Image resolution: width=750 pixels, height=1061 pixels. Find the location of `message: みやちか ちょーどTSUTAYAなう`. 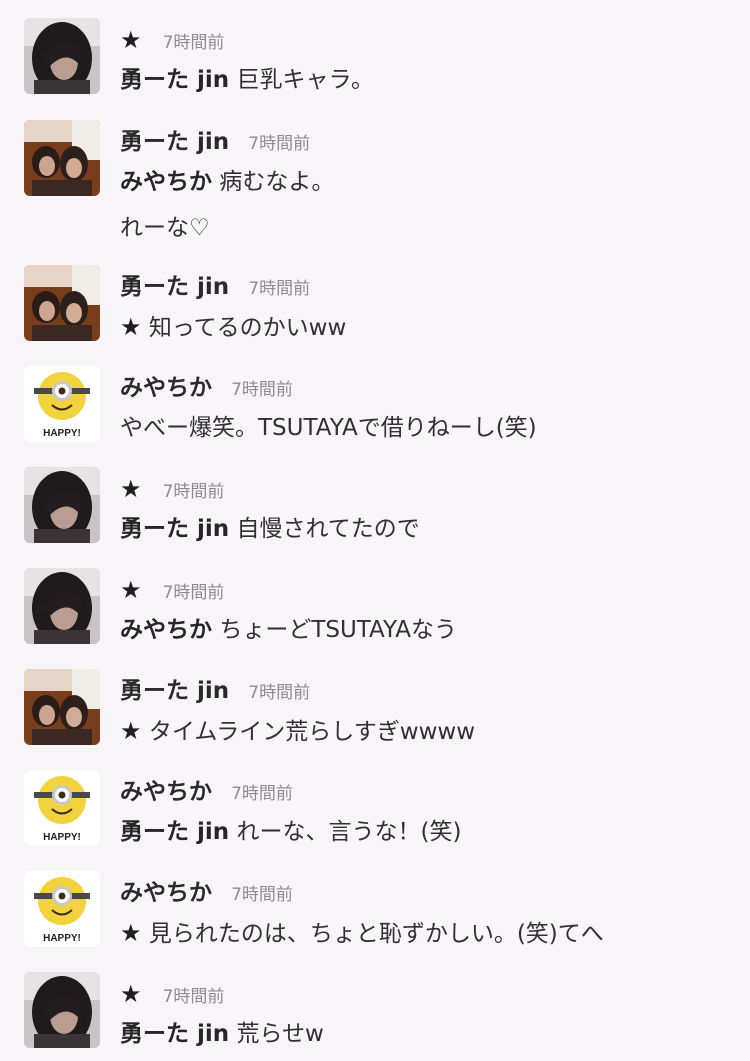

message: みやちか ちょーどTSUTAYAなう is located at coordinates (288, 630).